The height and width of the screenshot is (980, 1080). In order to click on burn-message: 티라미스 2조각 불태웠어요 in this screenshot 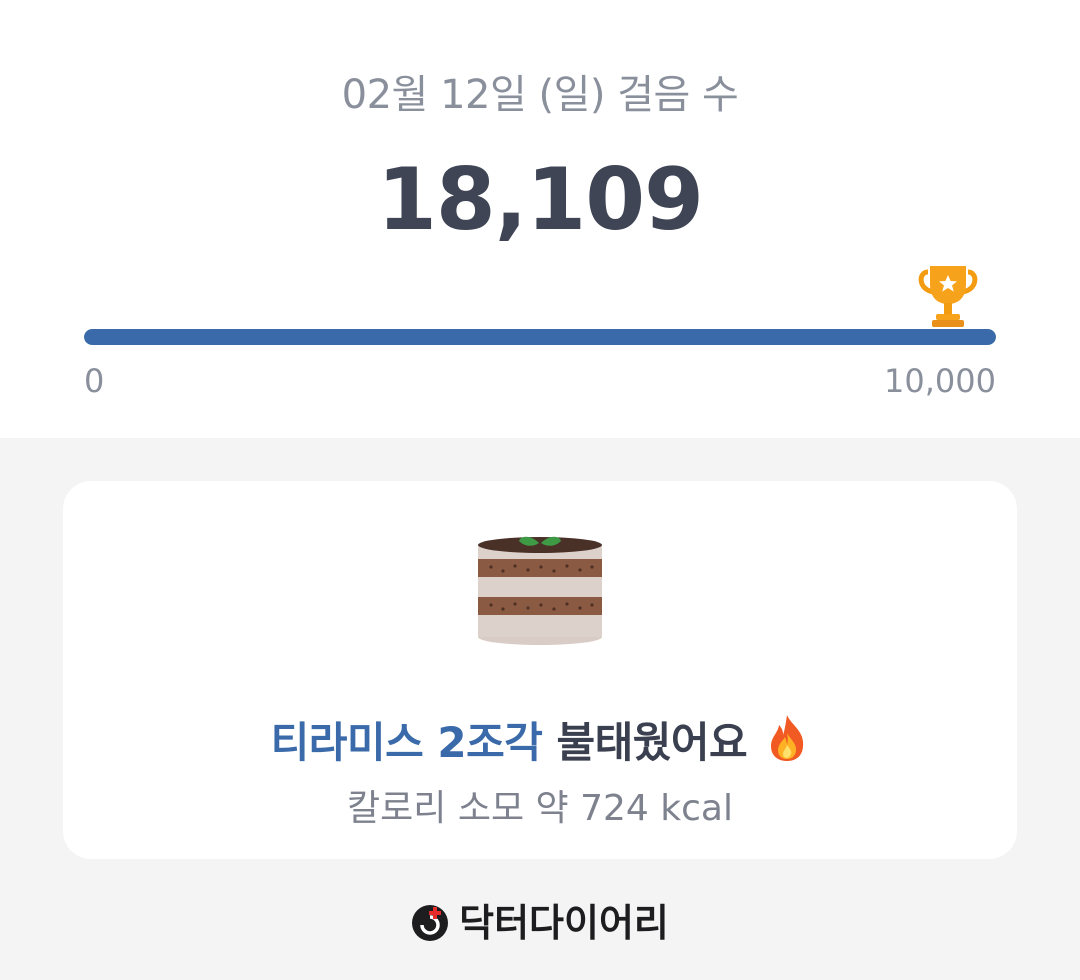, I will do `click(540, 739)`.